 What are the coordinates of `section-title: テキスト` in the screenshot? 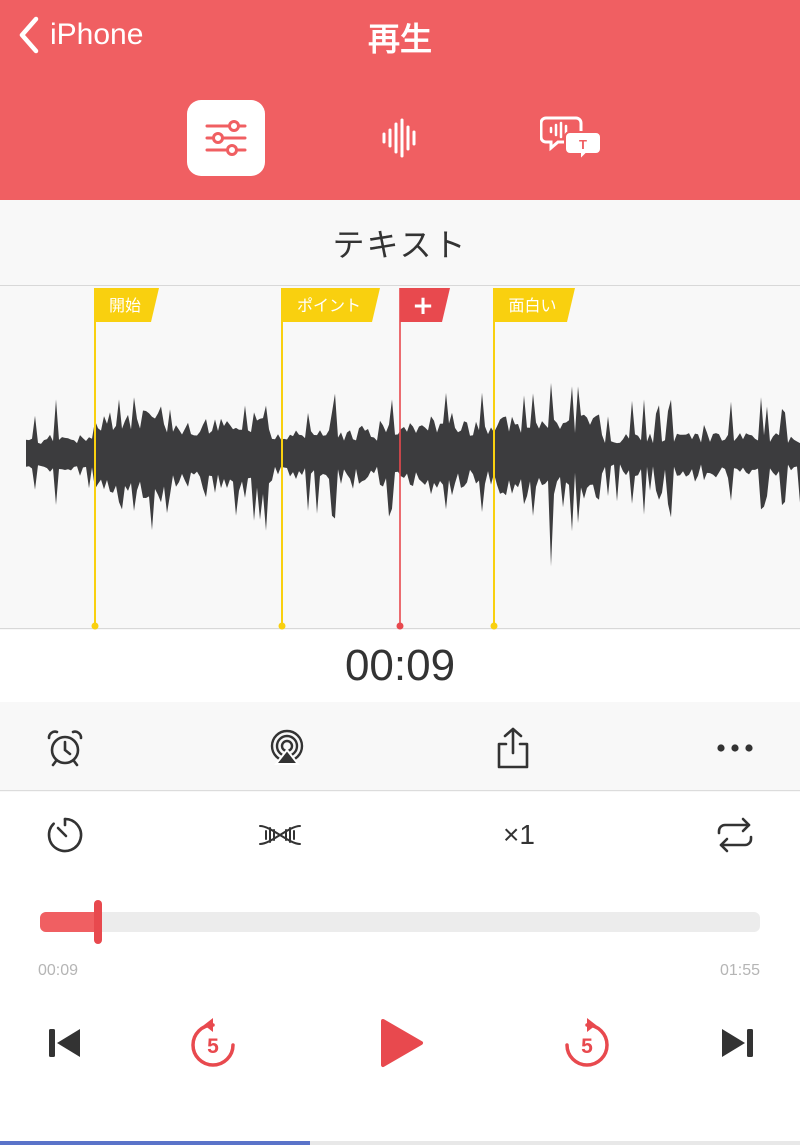 It's located at (400, 242).